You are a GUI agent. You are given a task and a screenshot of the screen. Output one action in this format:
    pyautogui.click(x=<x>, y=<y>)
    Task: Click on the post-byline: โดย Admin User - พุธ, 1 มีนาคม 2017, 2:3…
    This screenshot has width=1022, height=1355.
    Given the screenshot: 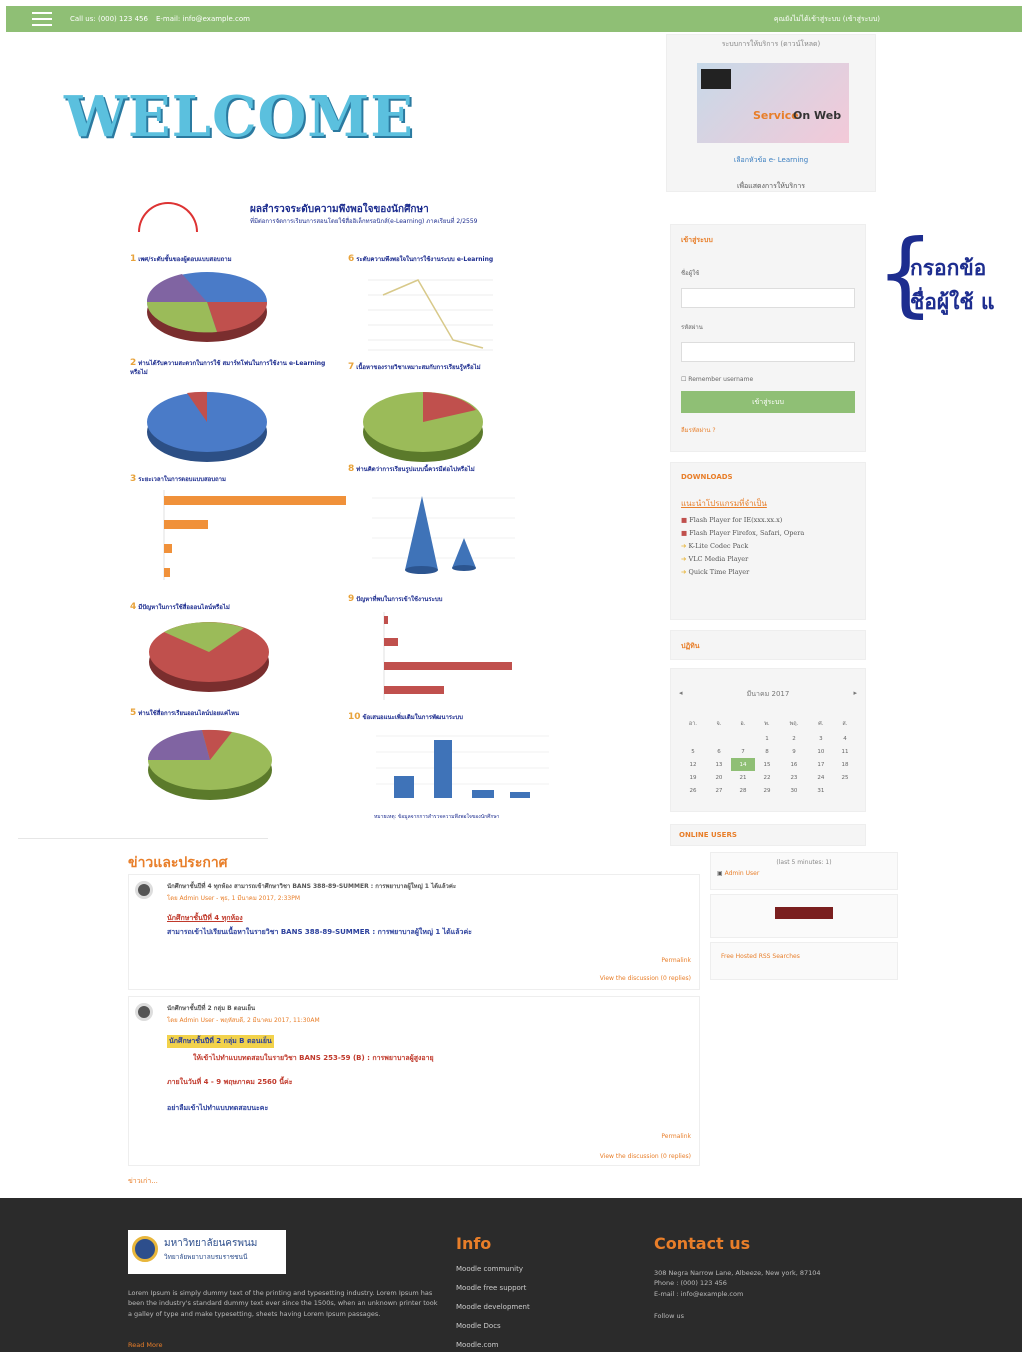 What is the action you would take?
    pyautogui.click(x=233, y=898)
    